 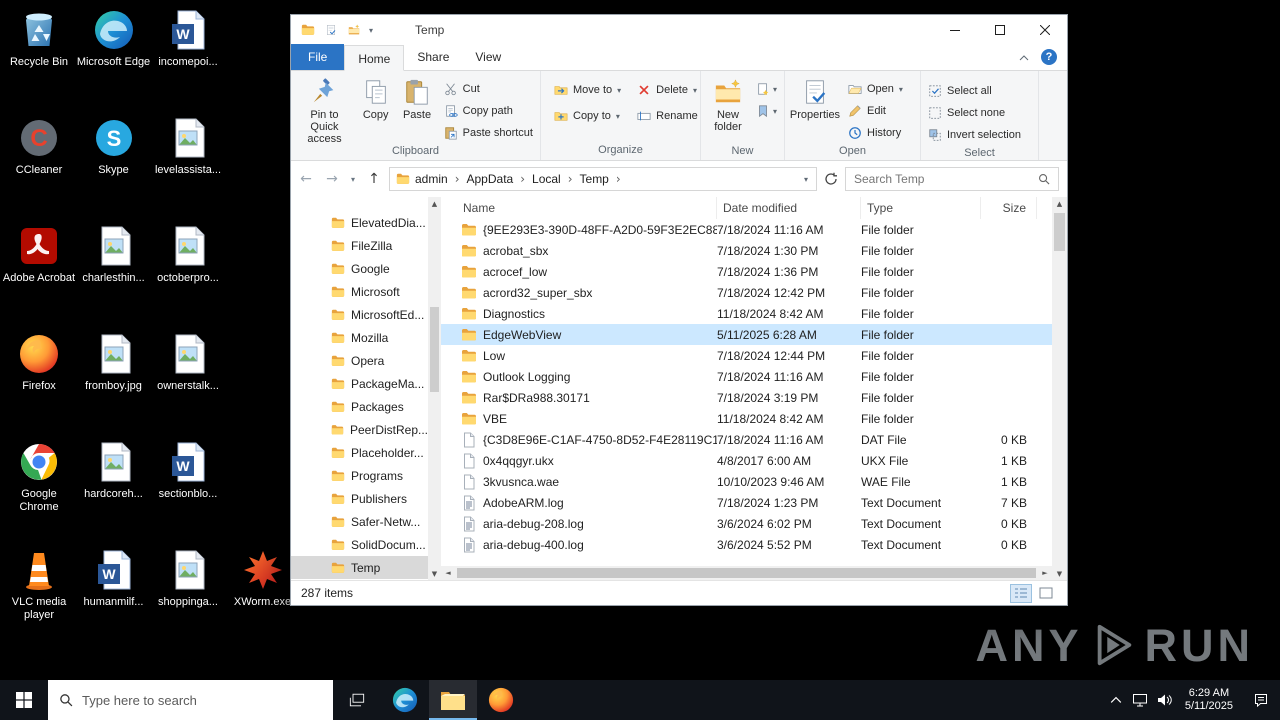 What do you see at coordinates (1140, 700) in the screenshot?
I see `tray-network-button` at bounding box center [1140, 700].